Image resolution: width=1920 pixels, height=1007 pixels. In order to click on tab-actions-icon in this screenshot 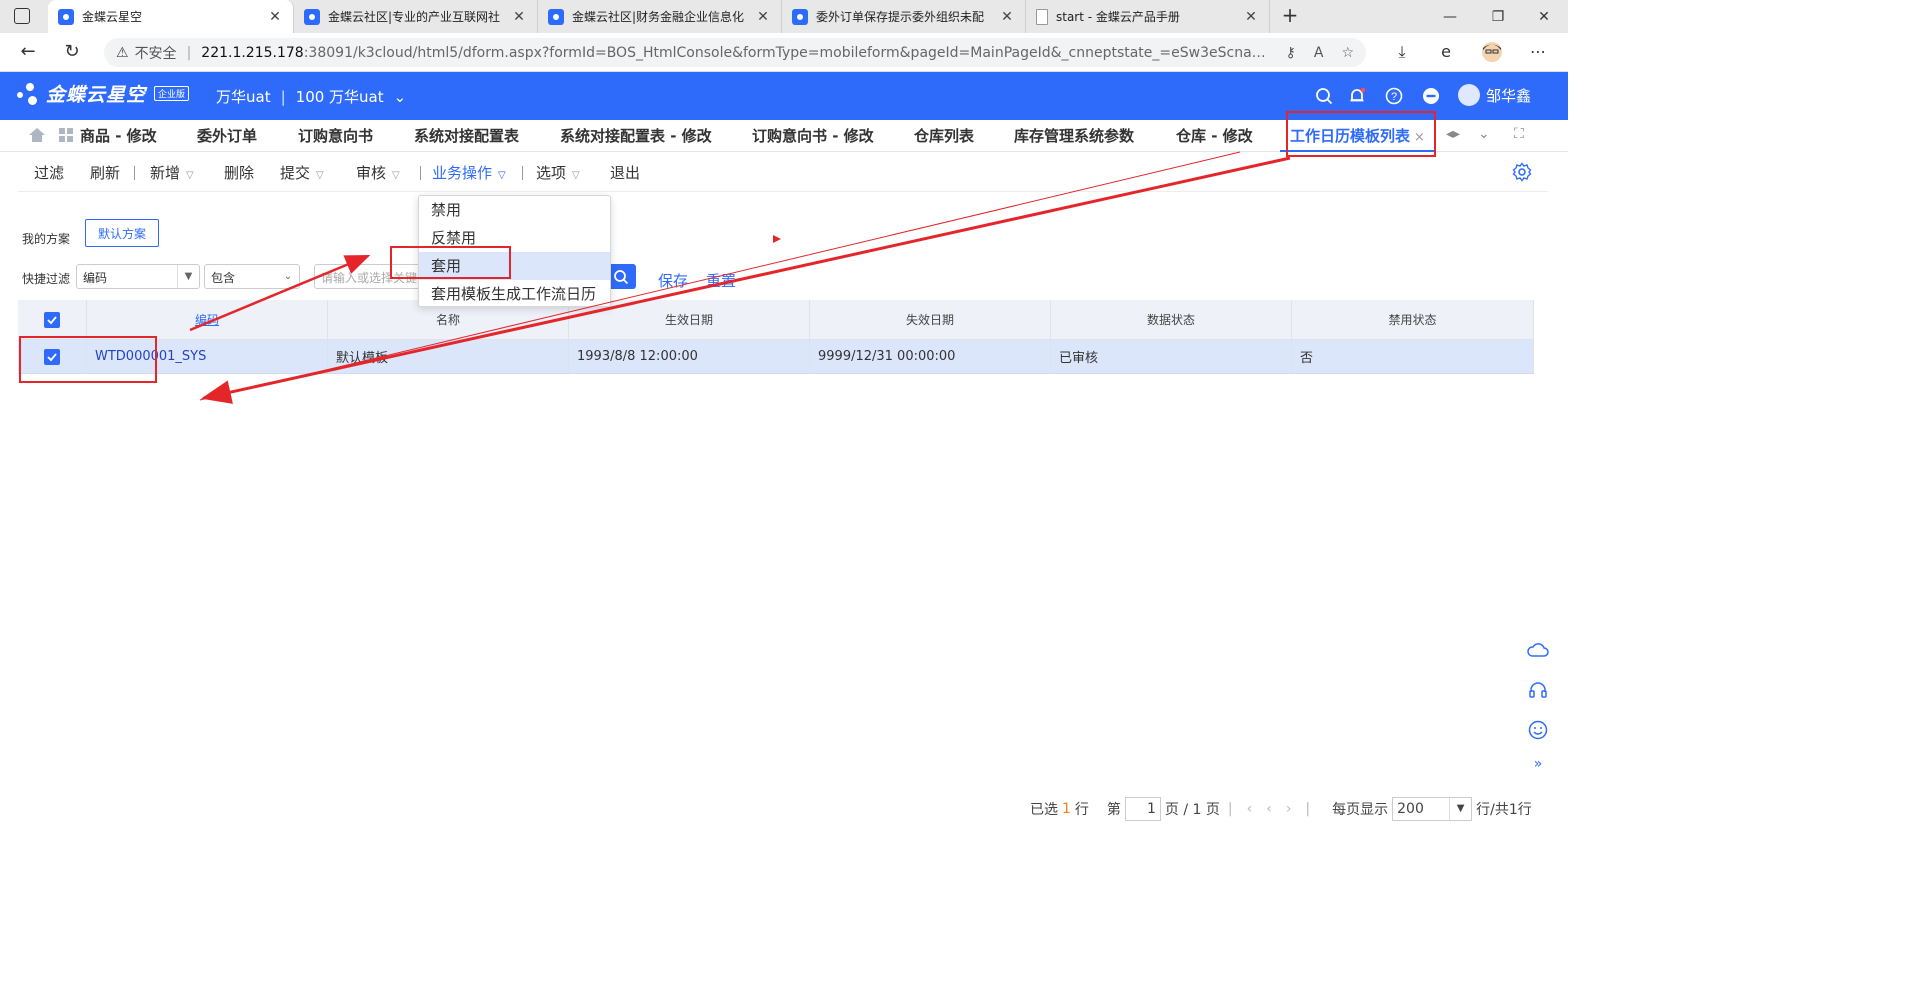, I will do `click(22, 16)`.